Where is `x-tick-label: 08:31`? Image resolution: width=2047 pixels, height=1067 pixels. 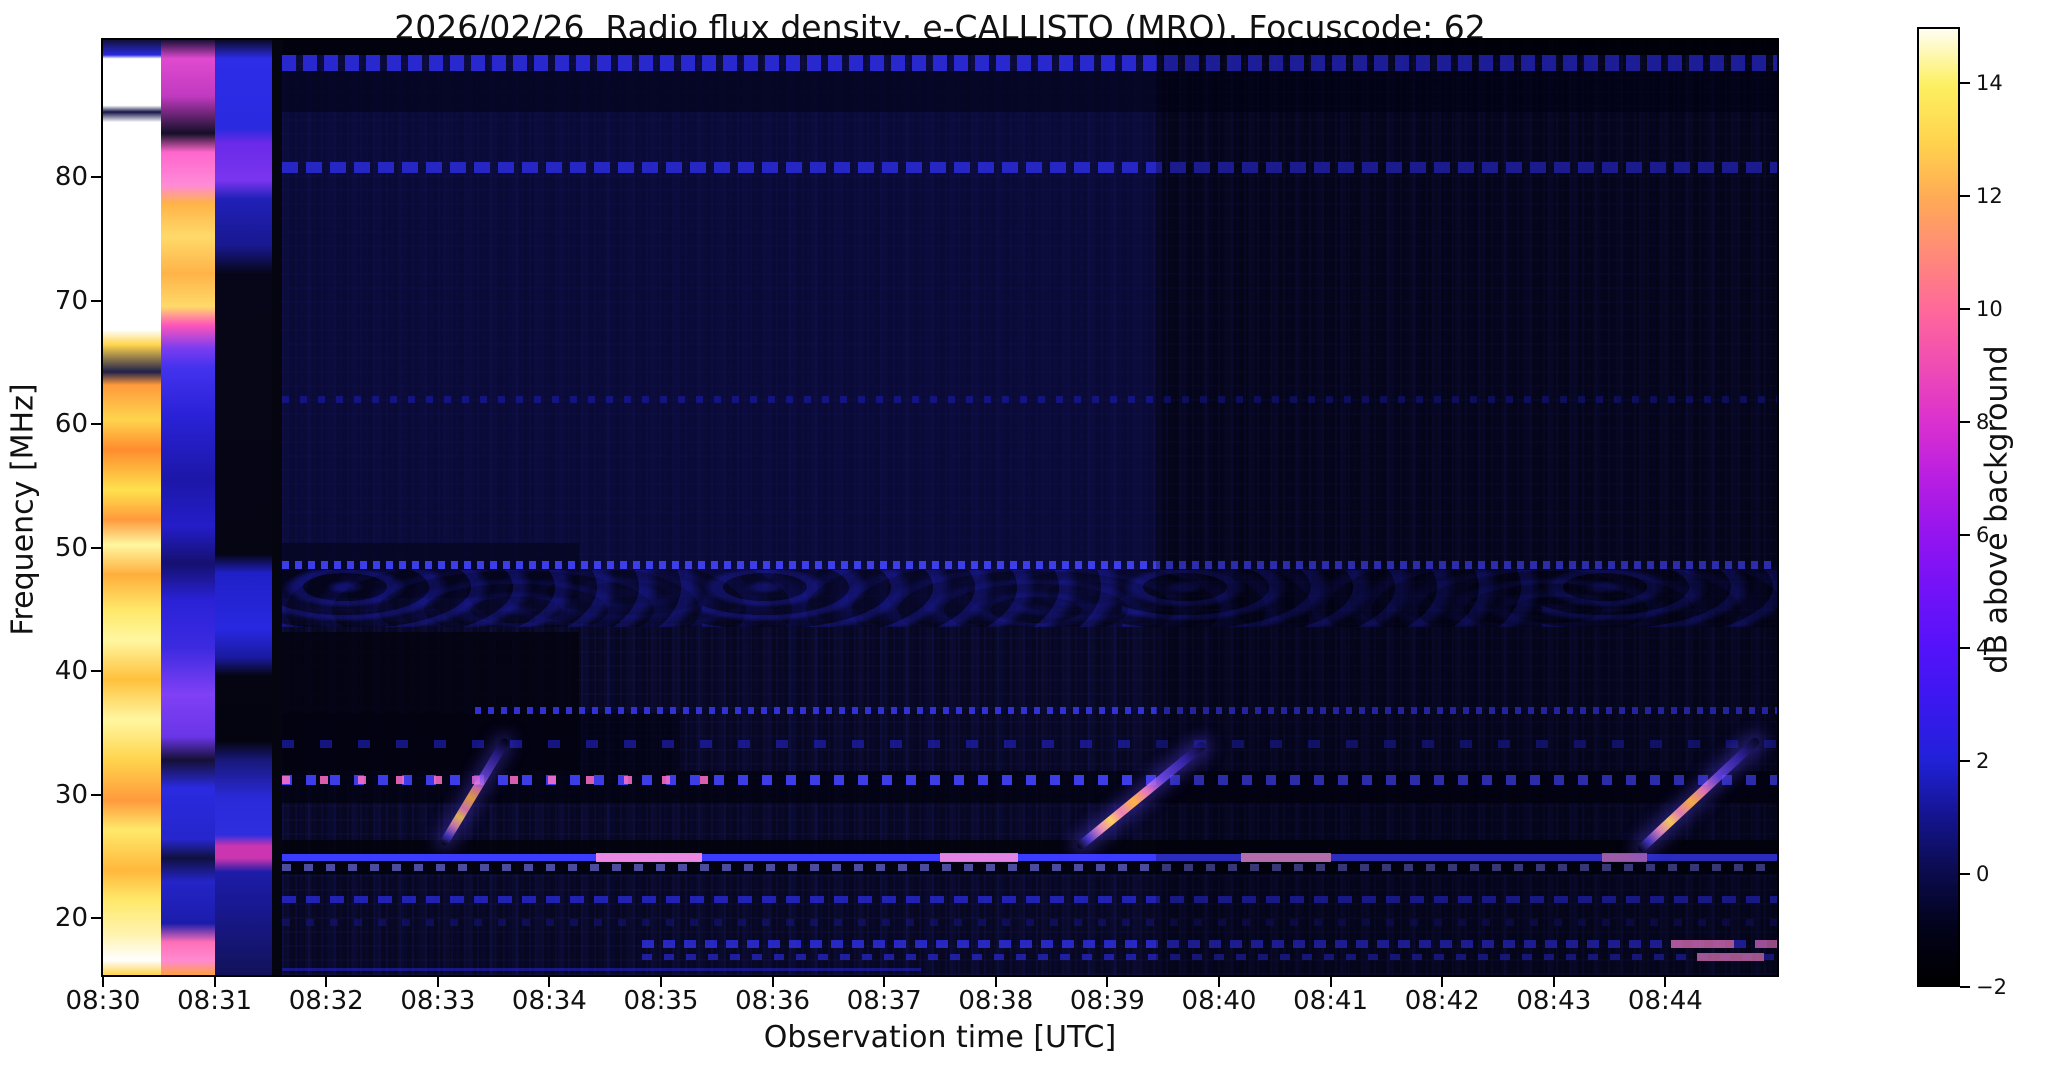 x-tick-label: 08:31 is located at coordinates (215, 1001).